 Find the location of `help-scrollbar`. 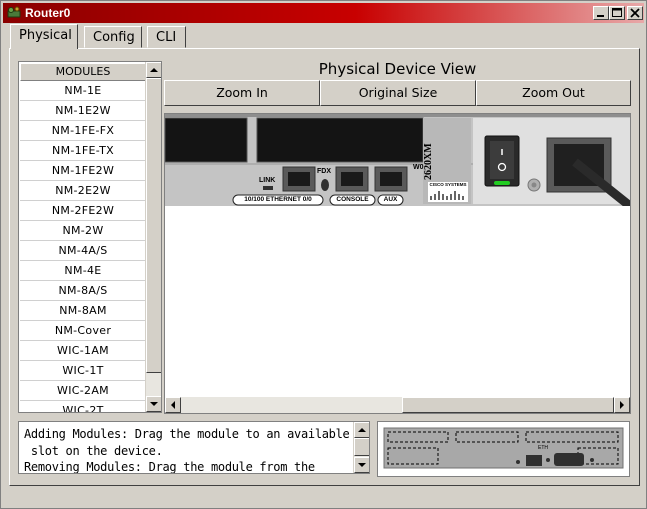

help-scrollbar is located at coordinates (361, 447).